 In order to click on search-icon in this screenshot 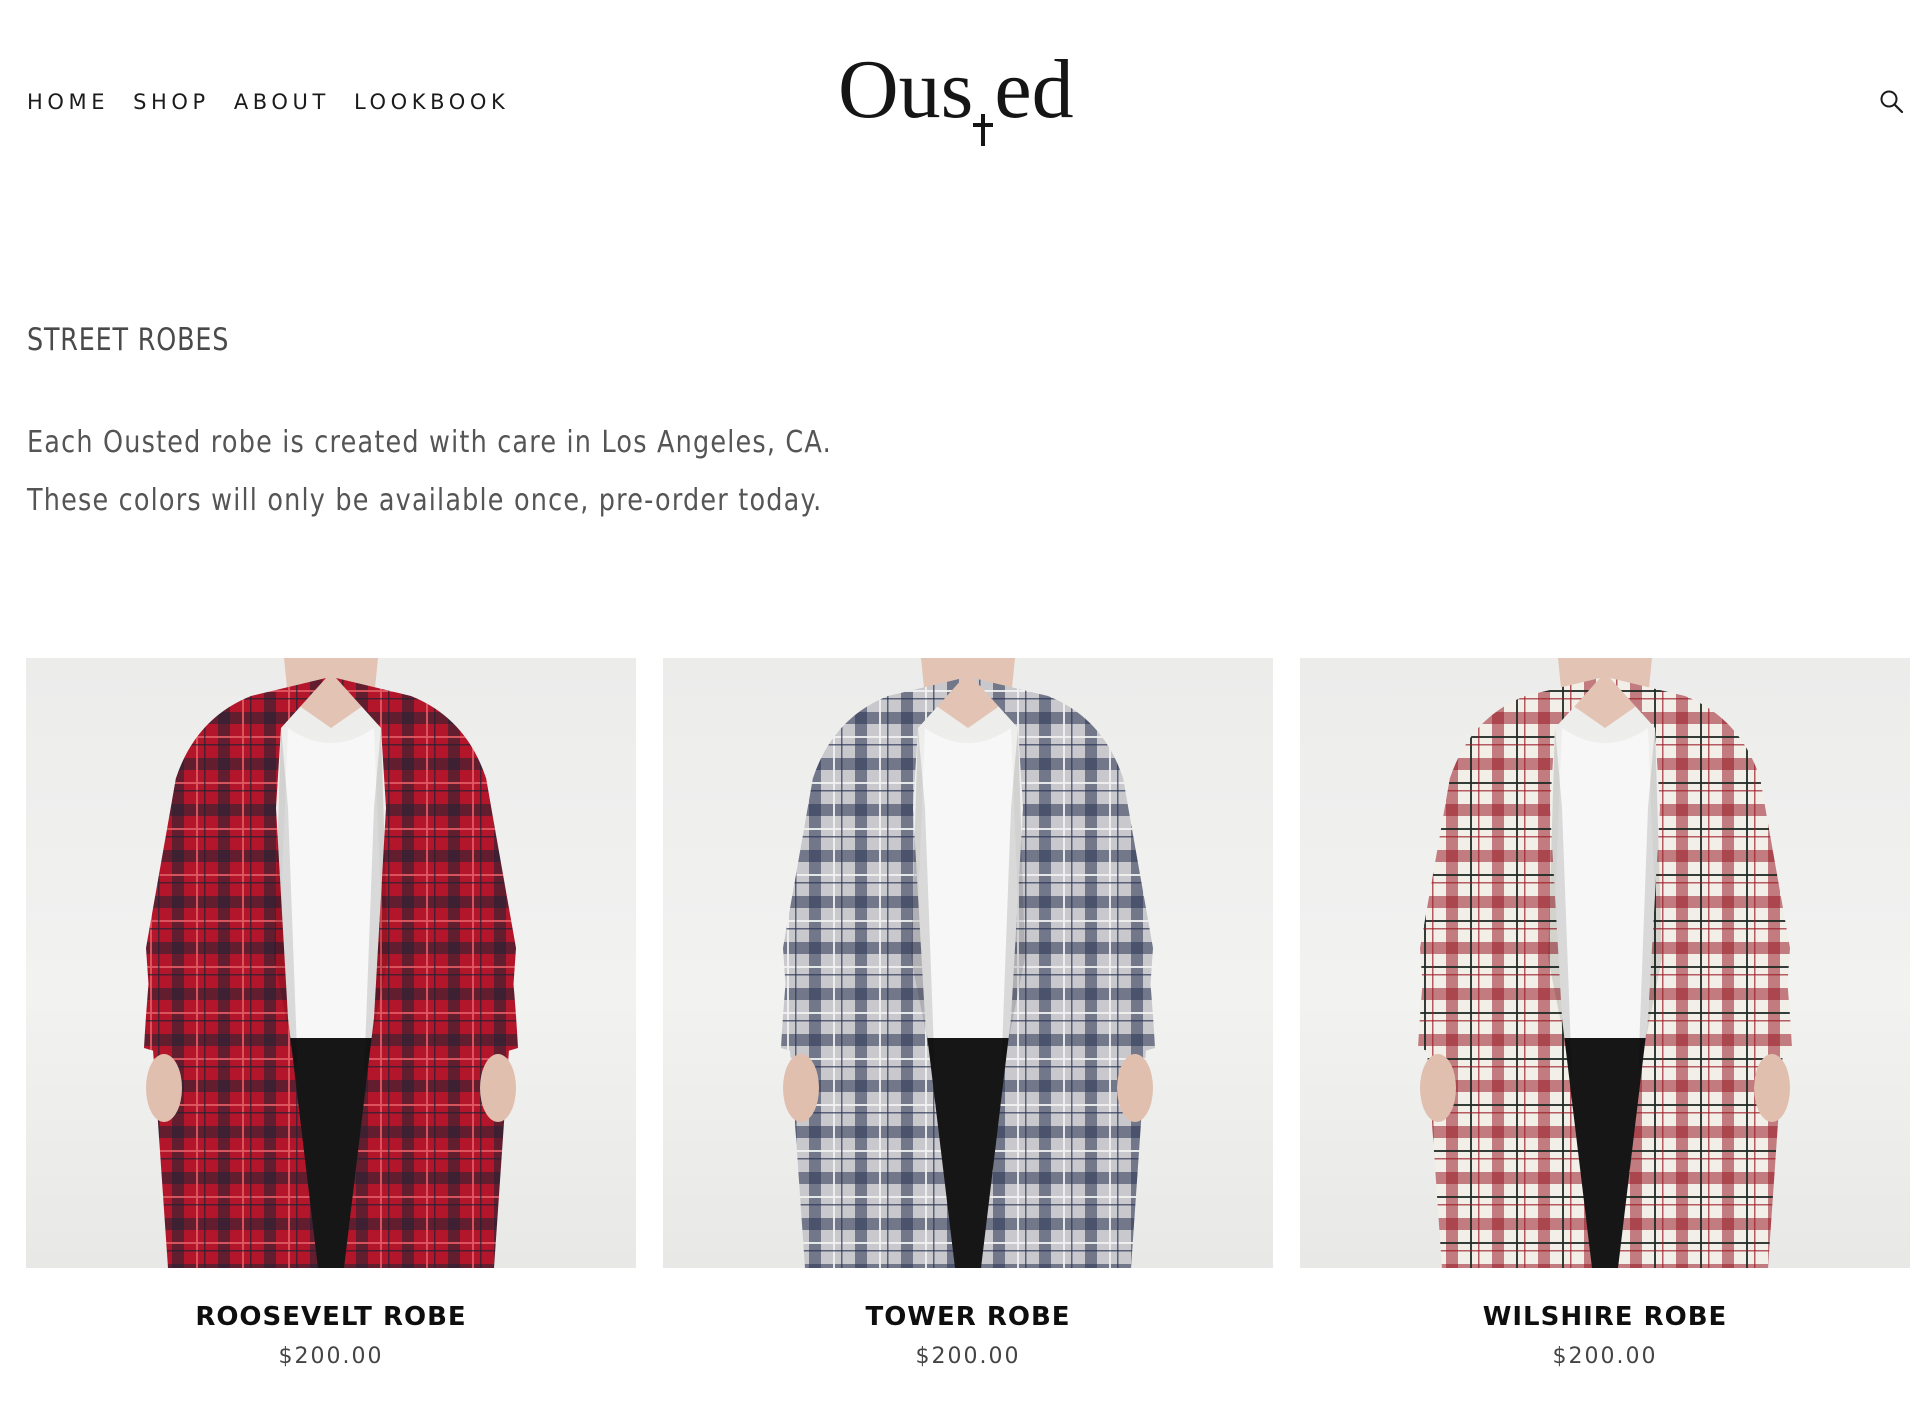, I will do `click(1891, 101)`.